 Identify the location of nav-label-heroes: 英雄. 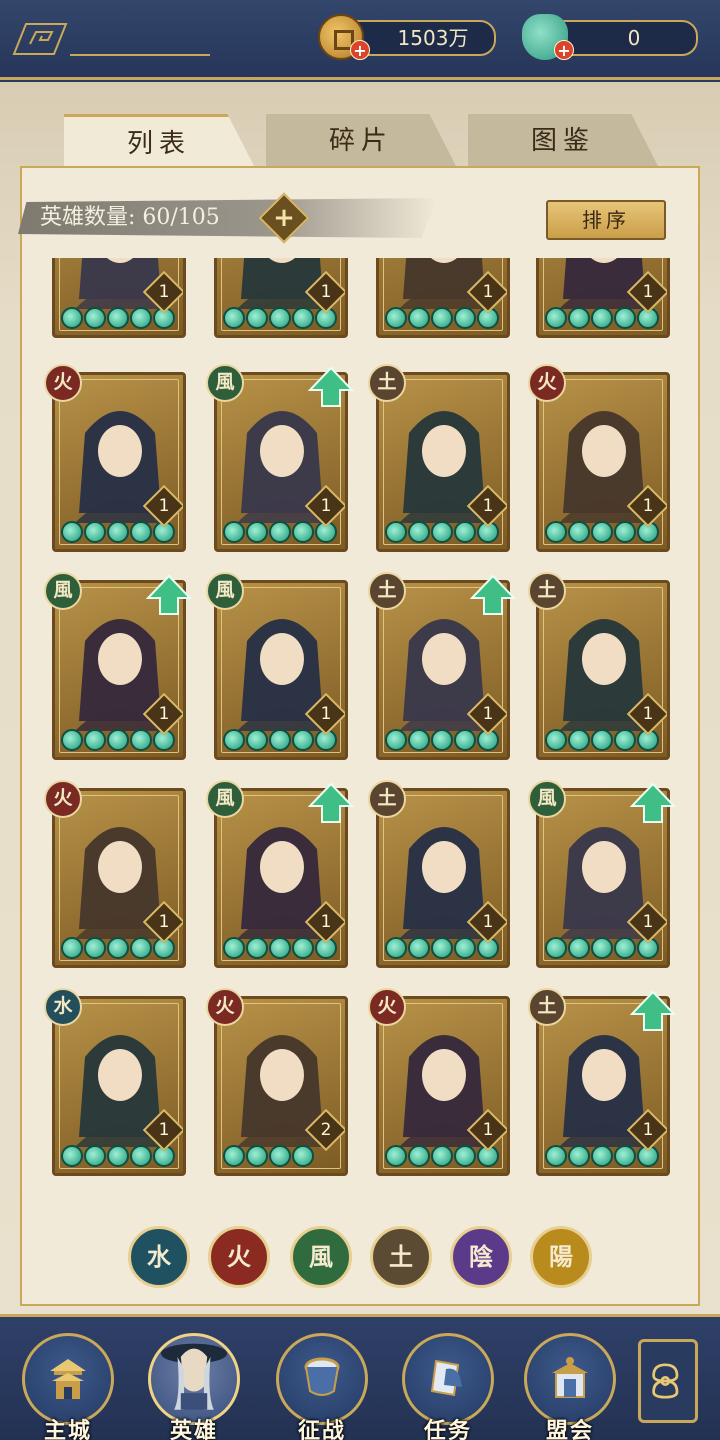
(193, 1429).